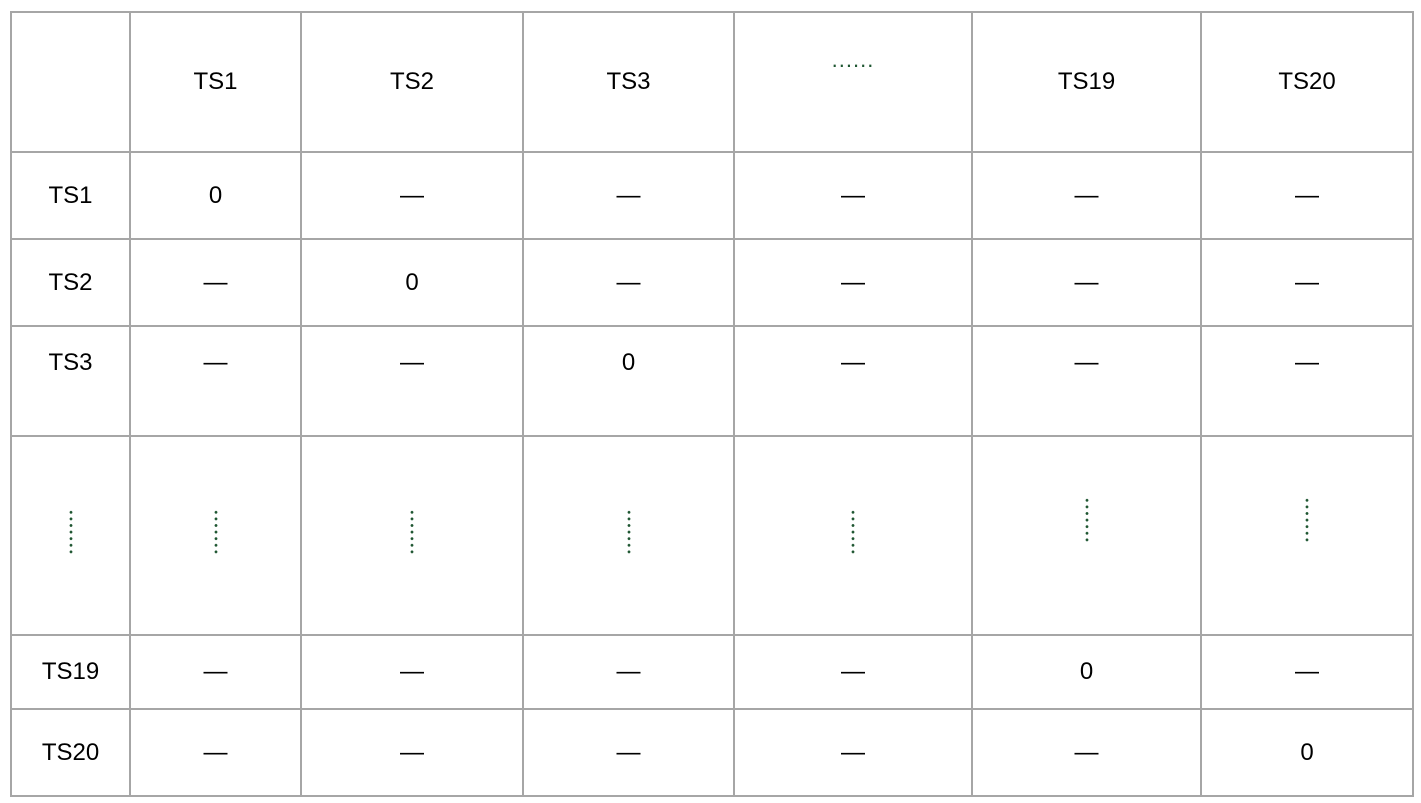 The height and width of the screenshot is (803, 1421). What do you see at coordinates (70, 381) in the screenshot?
I see `row-header: TS3` at bounding box center [70, 381].